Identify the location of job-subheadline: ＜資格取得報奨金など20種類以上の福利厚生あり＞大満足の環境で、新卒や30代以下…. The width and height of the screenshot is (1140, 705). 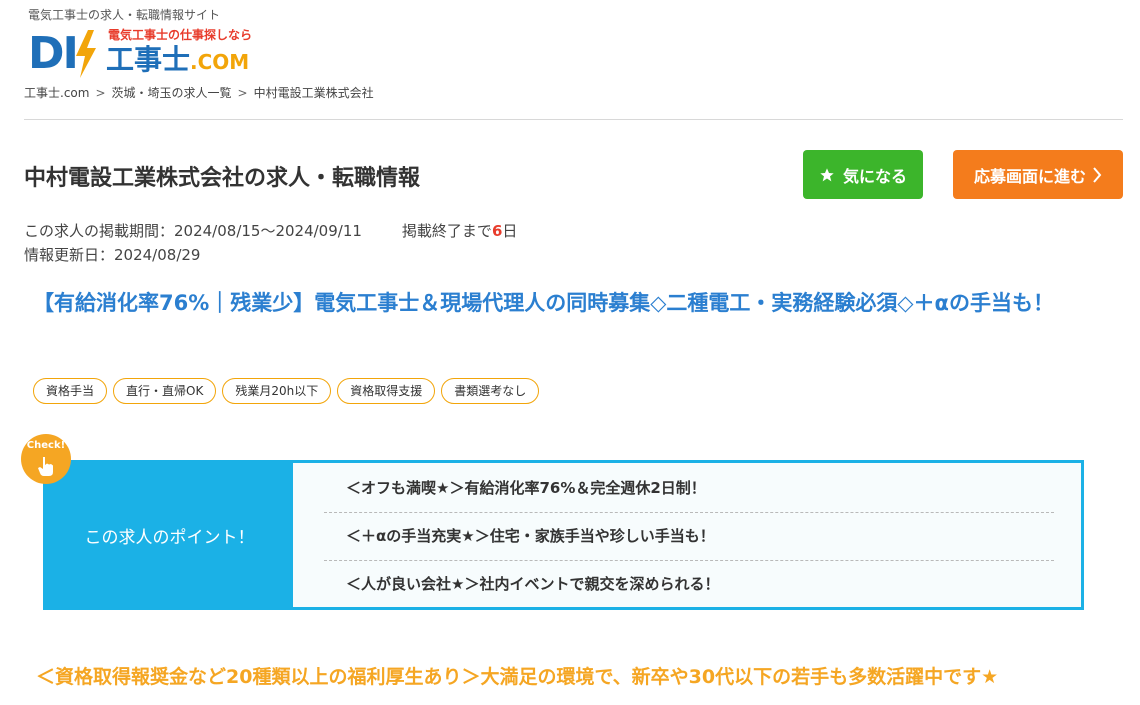
(517, 677).